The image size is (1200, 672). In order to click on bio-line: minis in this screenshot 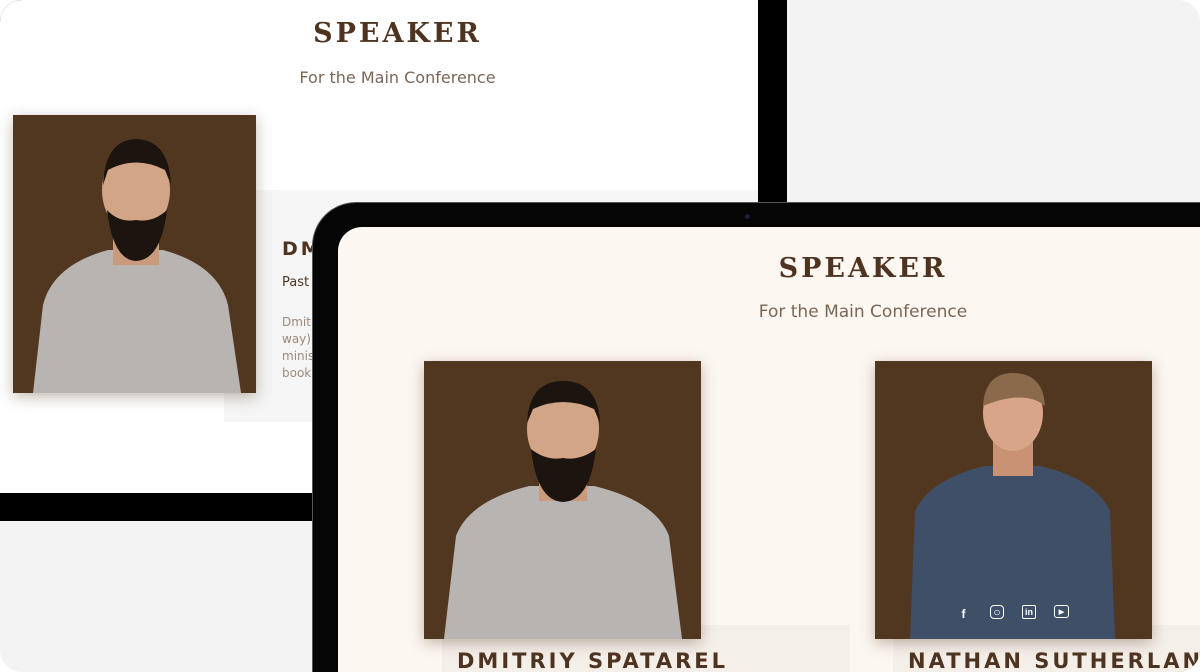, I will do `click(298, 356)`.